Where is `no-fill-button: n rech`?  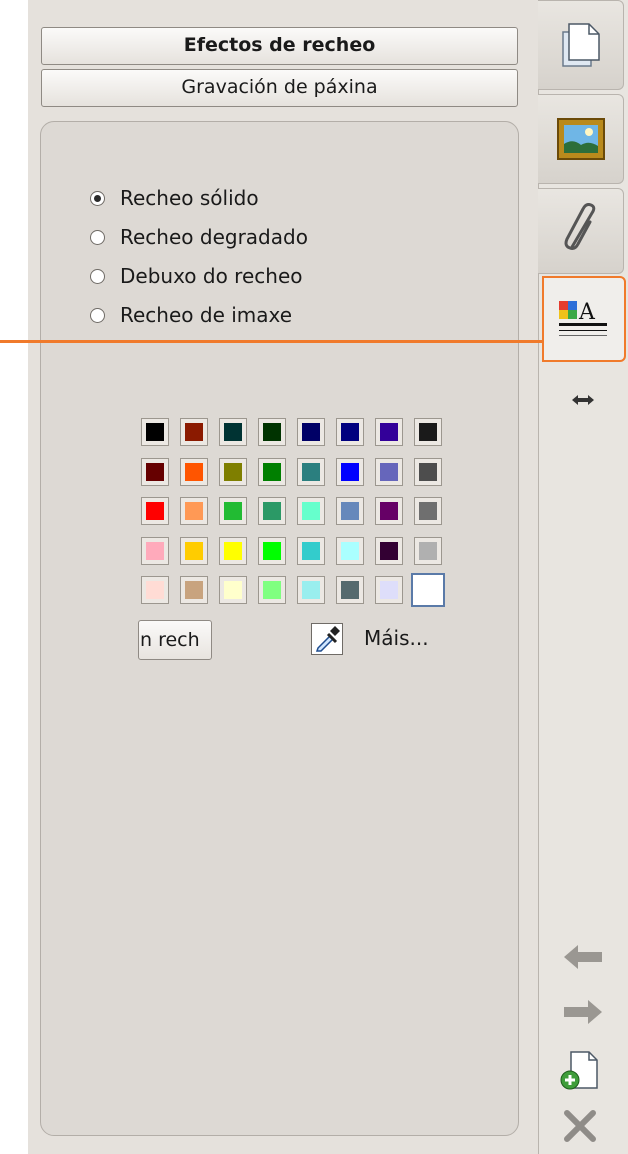
no-fill-button: n rech is located at coordinates (175, 640).